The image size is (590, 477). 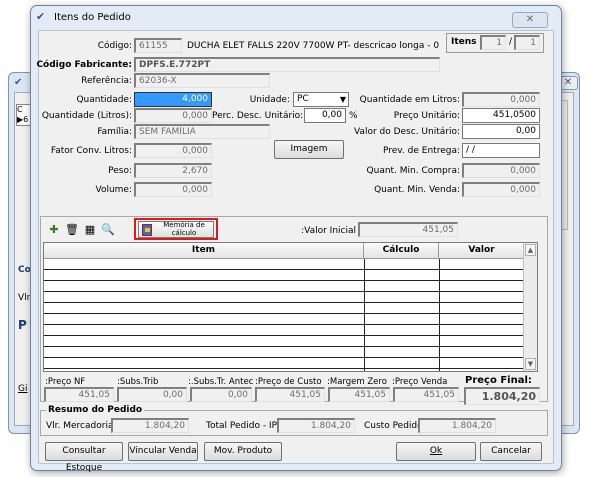 I want to click on volume-label: Volume:, so click(x=113, y=190).